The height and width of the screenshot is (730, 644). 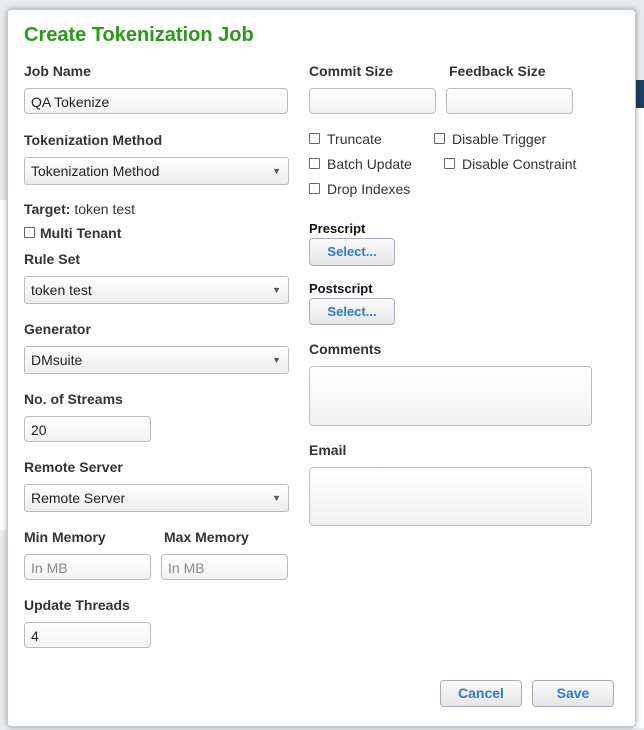 What do you see at coordinates (224, 567) in the screenshot?
I see `max-memory-input: In MB` at bounding box center [224, 567].